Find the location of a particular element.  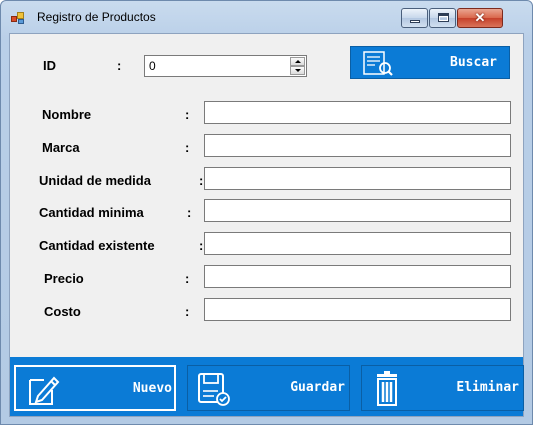

id-value: 0 is located at coordinates (152, 66).